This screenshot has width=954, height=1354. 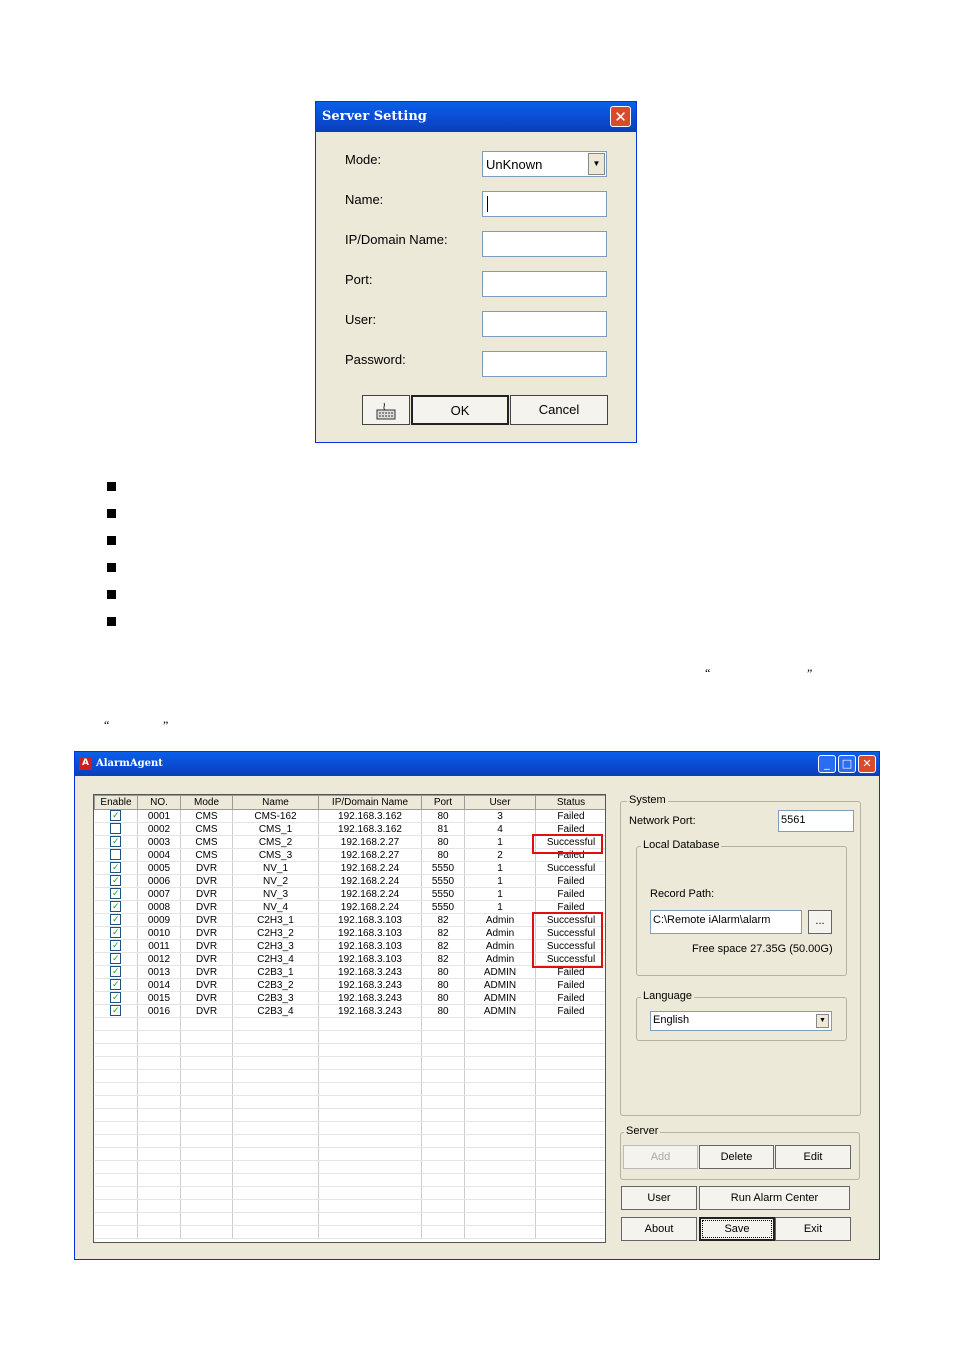 What do you see at coordinates (349, 881) in the screenshot?
I see `table-row: ✓ 0006 DVR NV_2 192.168.2.24 5550 1 Failed` at bounding box center [349, 881].